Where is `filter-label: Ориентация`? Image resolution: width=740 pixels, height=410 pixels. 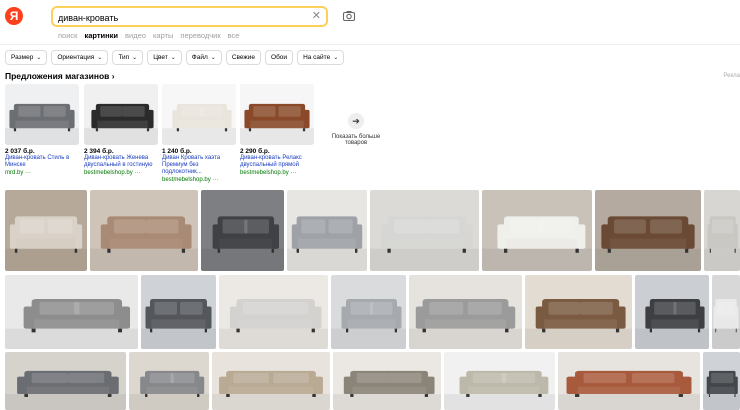
filter-label: Ориентация is located at coordinates (76, 57).